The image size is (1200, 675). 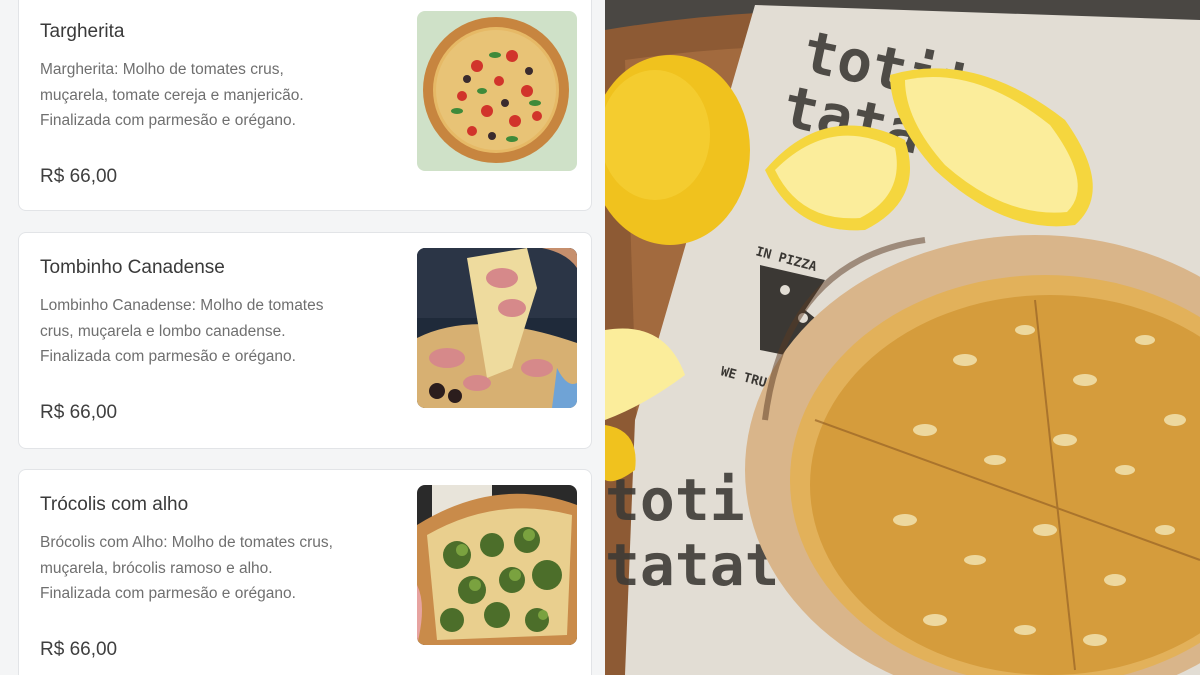 What do you see at coordinates (182, 305) in the screenshot?
I see `description-line: Lombinho Canadense: Molho de tomates` at bounding box center [182, 305].